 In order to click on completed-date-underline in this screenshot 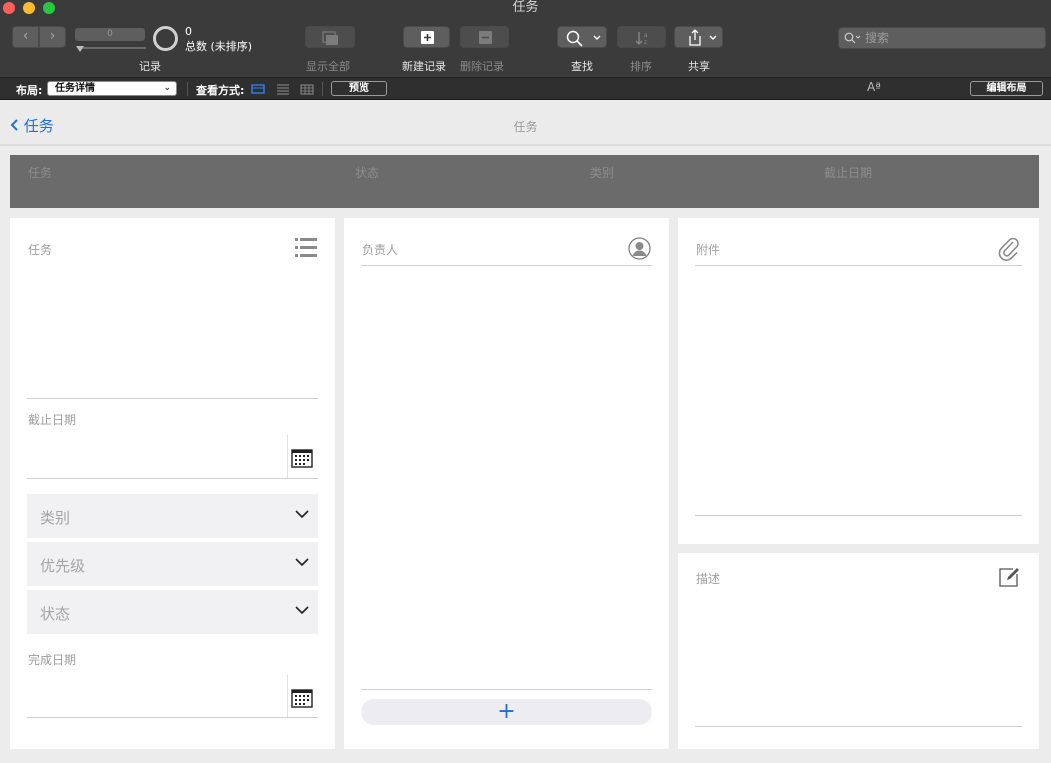, I will do `click(172, 717)`.